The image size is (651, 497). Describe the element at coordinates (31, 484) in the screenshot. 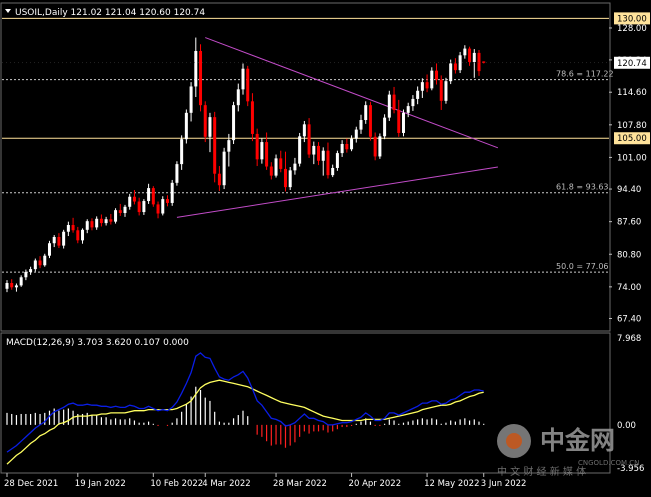

I see `time-tick-label: 28 Dec 2021` at that location.